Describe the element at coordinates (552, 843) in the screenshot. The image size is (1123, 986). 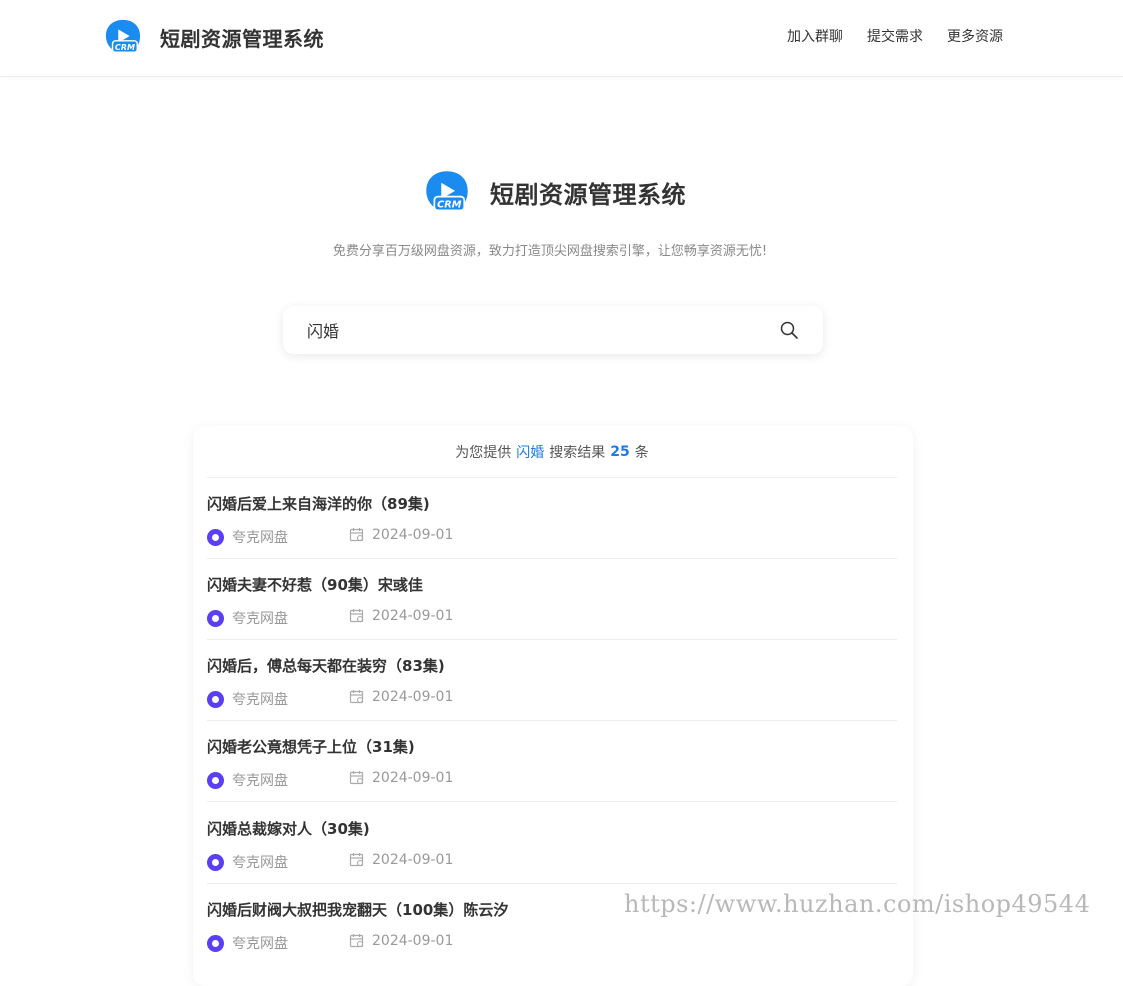
I see `list-item: 闪婚总裁嫁对人（30集) 夸克网盘 2024-09-01` at that location.